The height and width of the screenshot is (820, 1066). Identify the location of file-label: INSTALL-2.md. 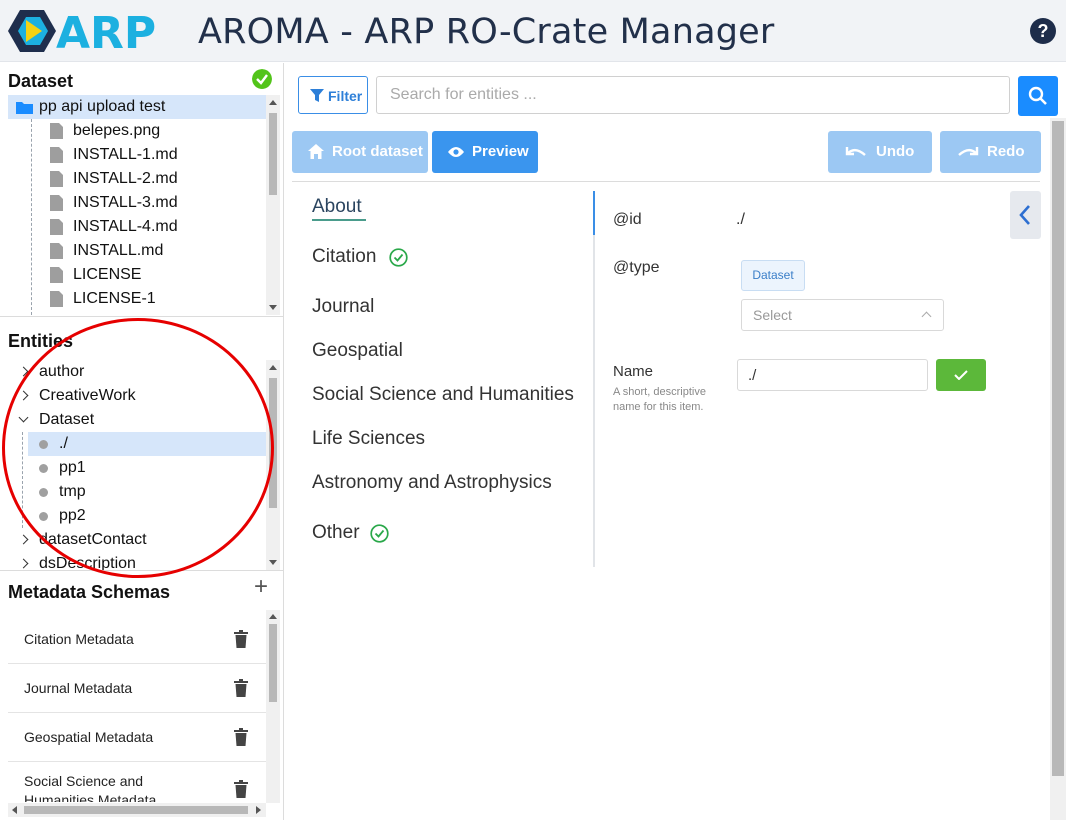
(125, 178).